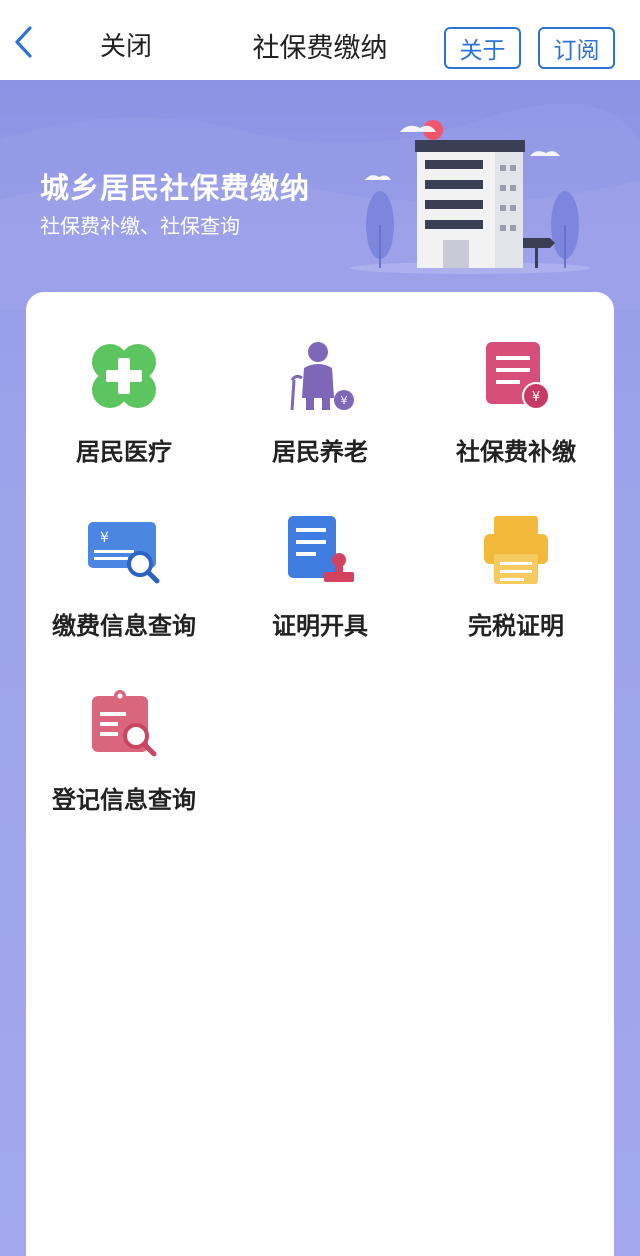 The height and width of the screenshot is (1256, 640). I want to click on document-yuan-icon: ¥, so click(518, 376).